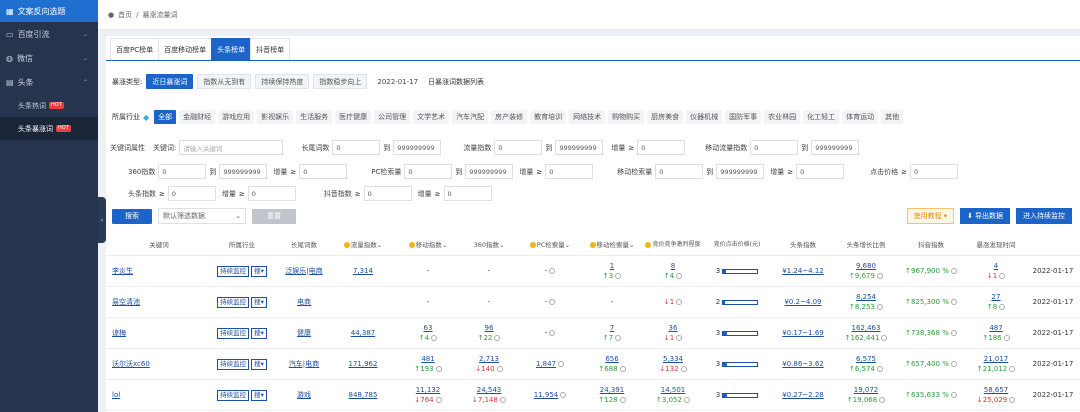  Describe the element at coordinates (132, 216) in the screenshot. I see `search-button: 搜索` at that location.